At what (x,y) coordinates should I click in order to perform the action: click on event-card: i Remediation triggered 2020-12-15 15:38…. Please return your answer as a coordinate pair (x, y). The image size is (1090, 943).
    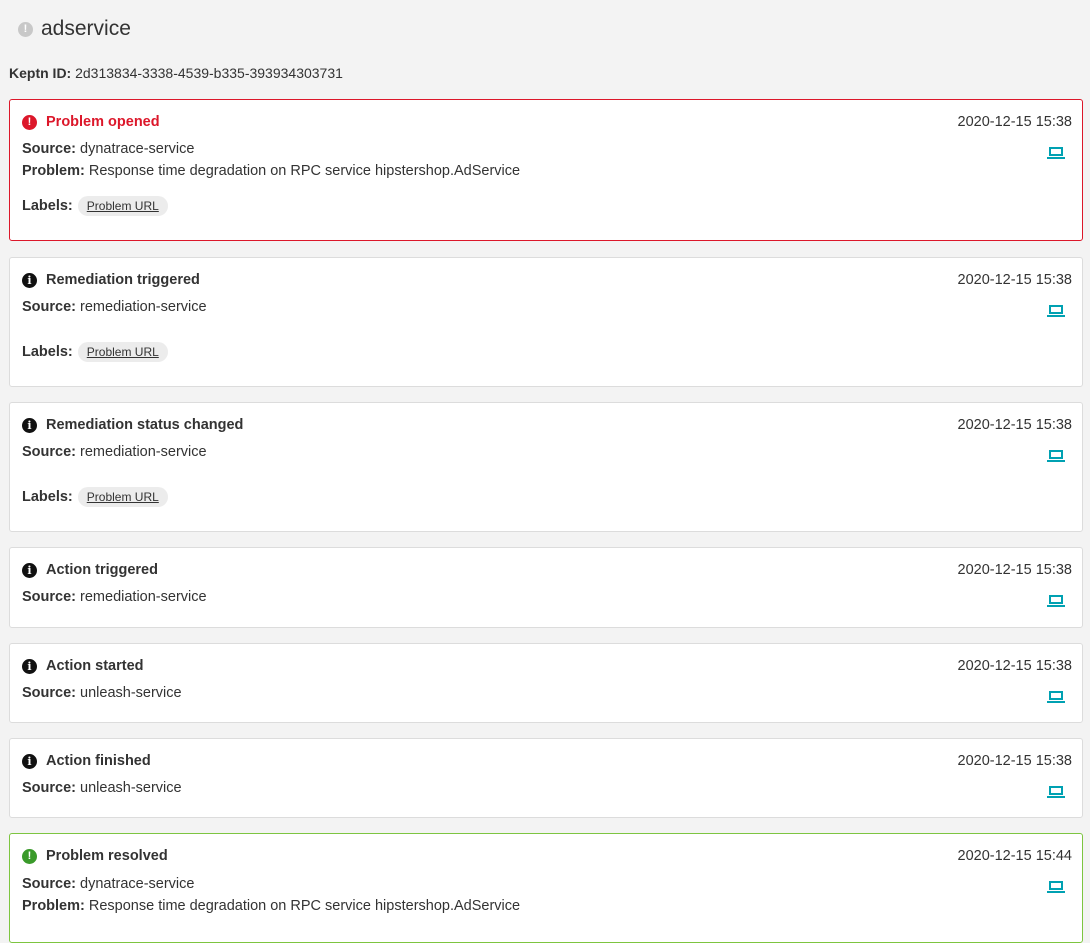
    Looking at the image, I should click on (546, 322).